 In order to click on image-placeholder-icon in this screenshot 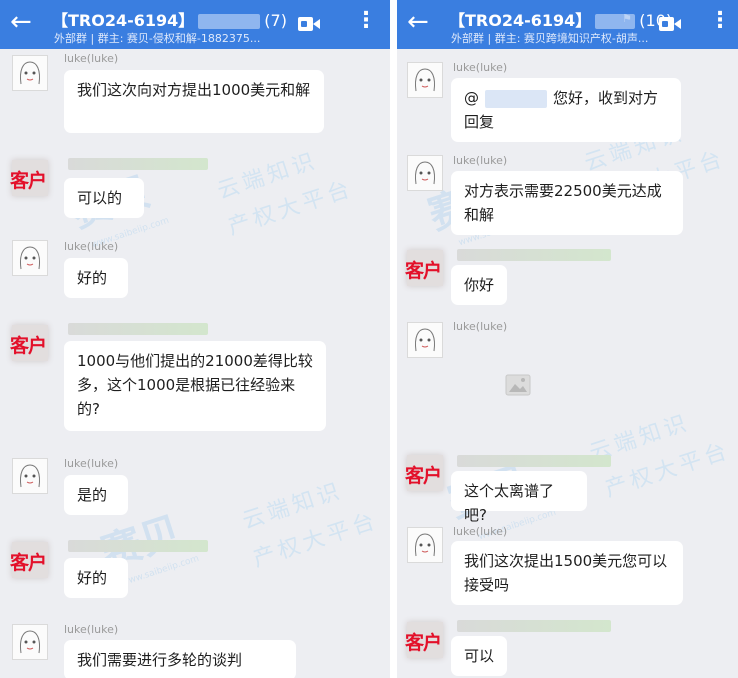, I will do `click(518, 385)`.